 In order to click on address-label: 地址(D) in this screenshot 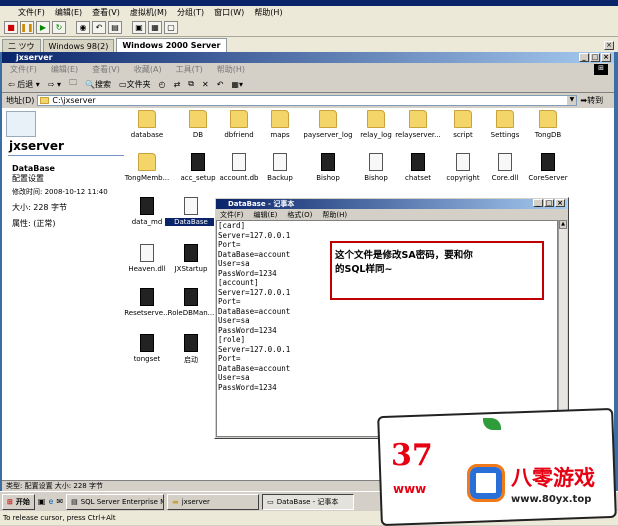, I will do `click(20, 100)`.